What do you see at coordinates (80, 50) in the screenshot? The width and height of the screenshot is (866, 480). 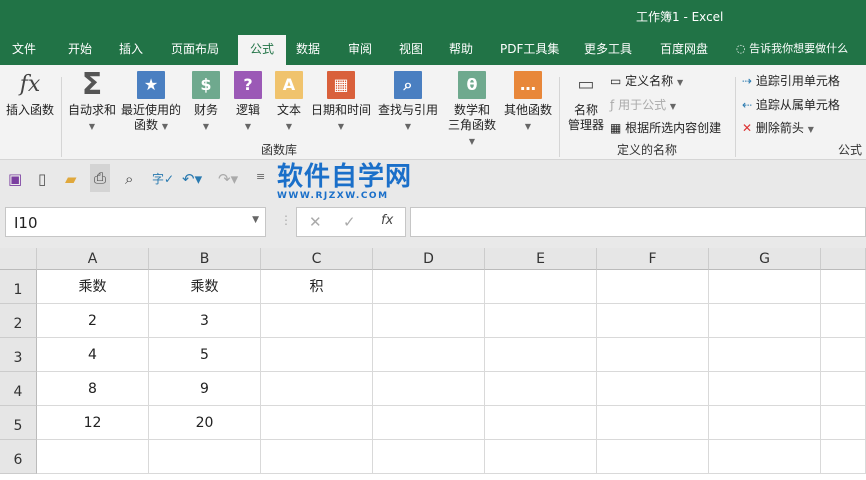 I see `tab-1: 开始` at bounding box center [80, 50].